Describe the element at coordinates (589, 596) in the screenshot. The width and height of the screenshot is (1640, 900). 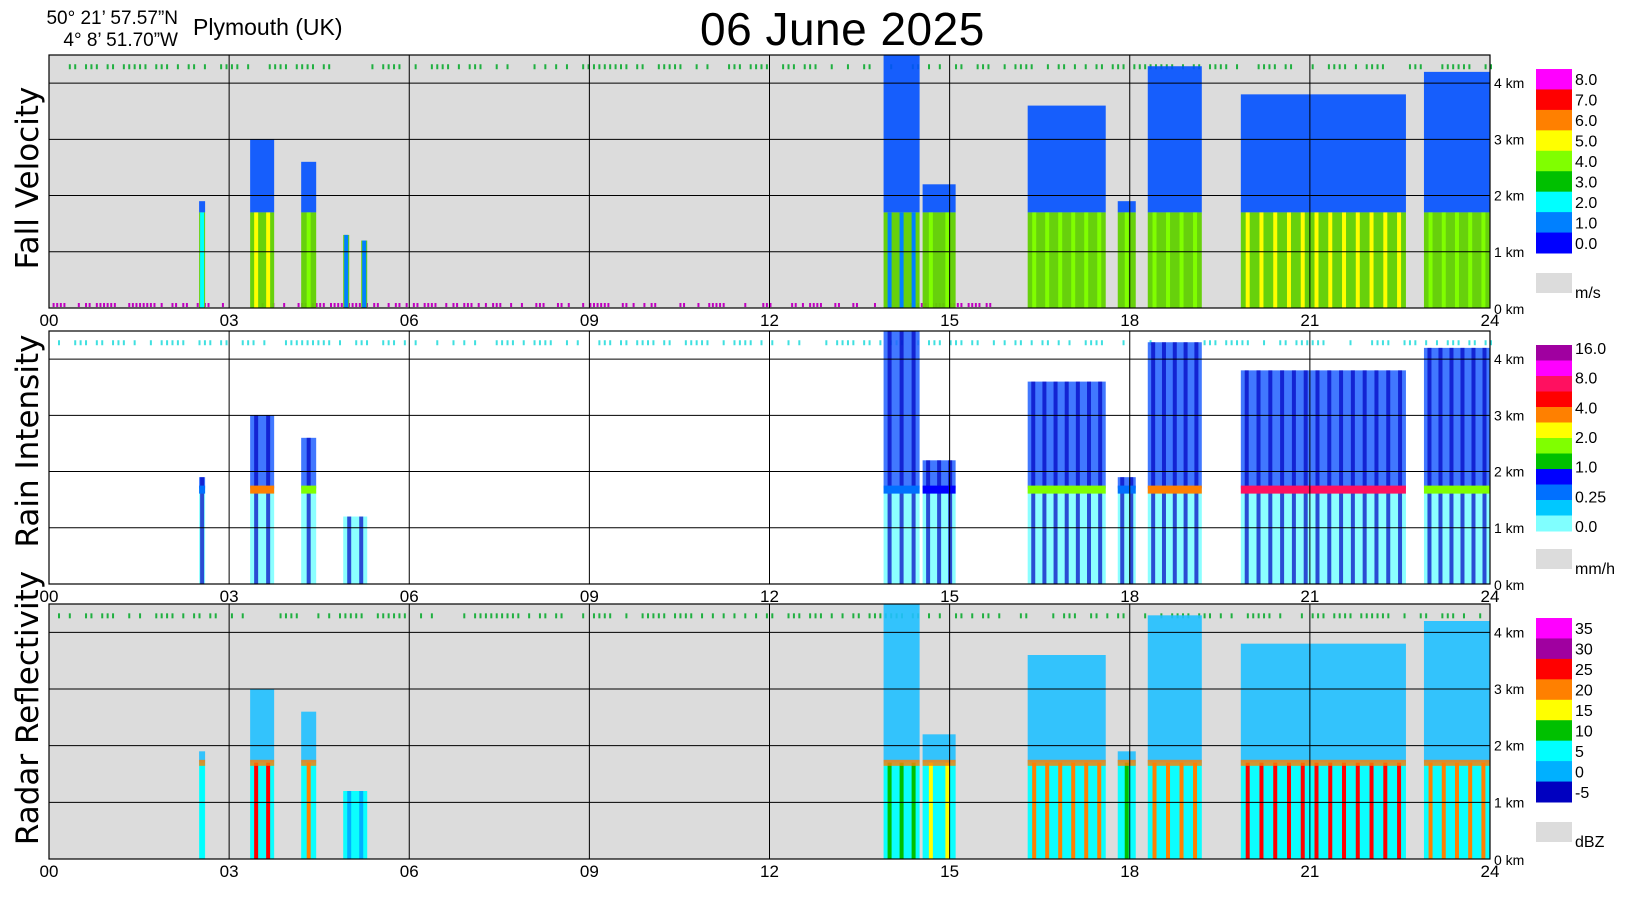
I see `x-tick-label: 09` at that location.